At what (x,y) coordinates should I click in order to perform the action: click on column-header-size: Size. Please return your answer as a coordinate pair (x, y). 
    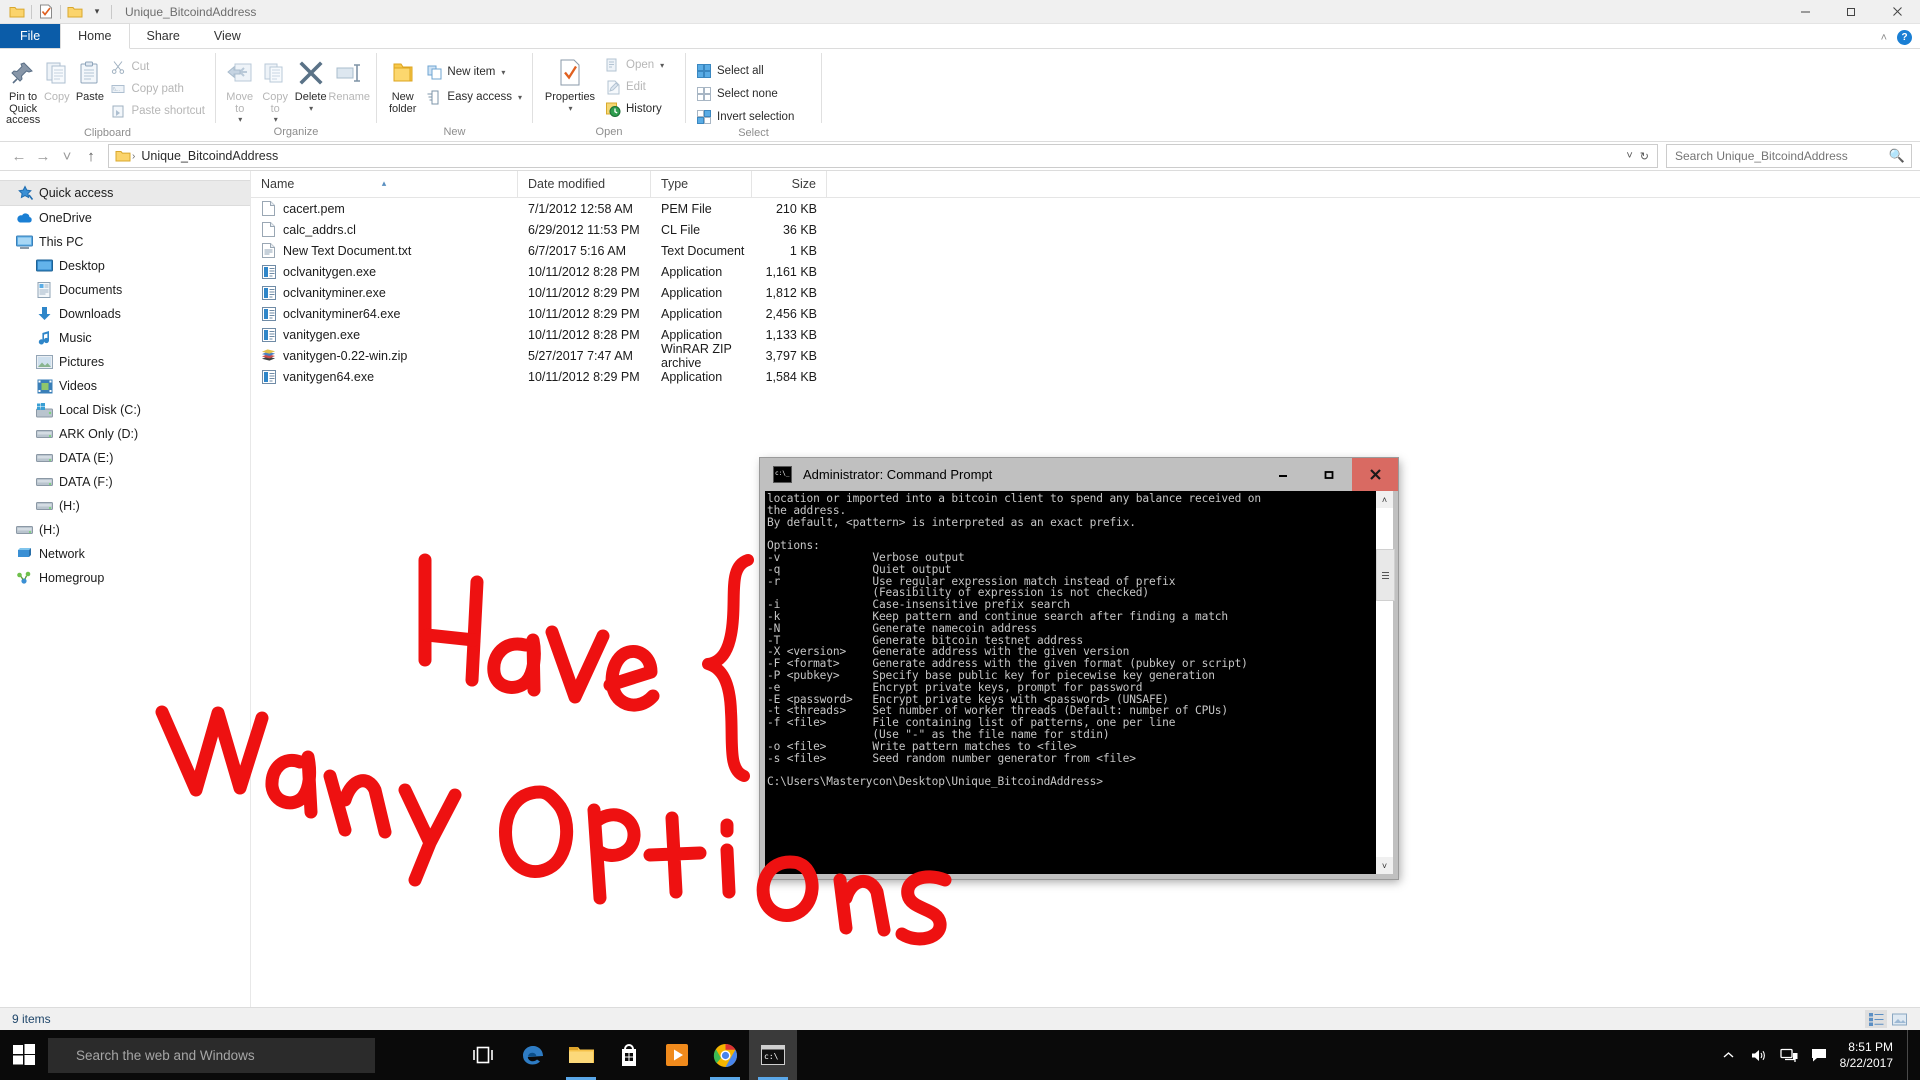
    Looking at the image, I should click on (789, 184).